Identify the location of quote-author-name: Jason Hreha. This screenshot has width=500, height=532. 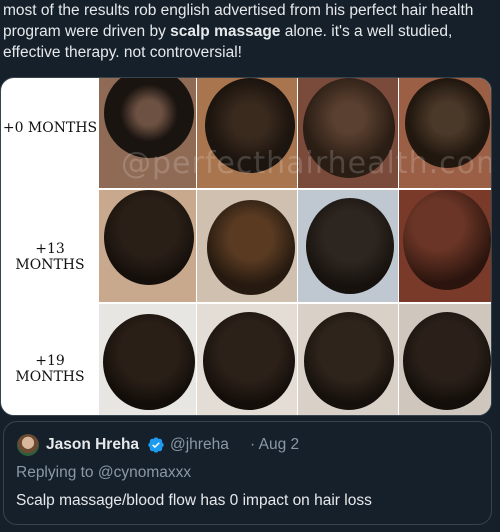
(92, 445).